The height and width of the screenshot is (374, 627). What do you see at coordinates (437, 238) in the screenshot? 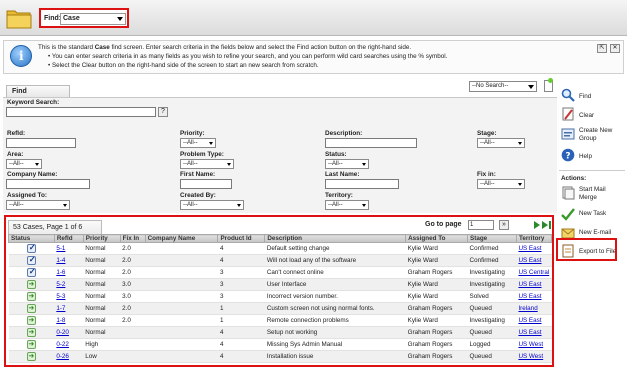
I see `col-assigned-to: Assigned To` at bounding box center [437, 238].